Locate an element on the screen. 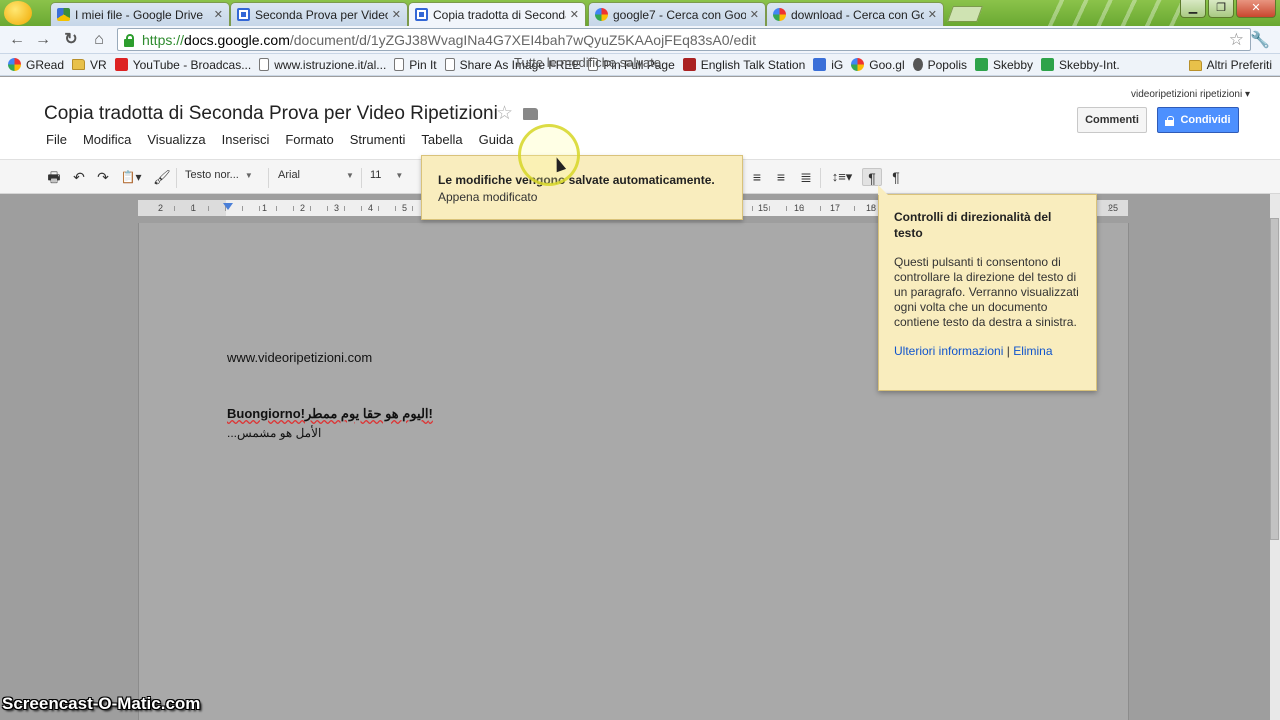 Image resolution: width=1280 pixels, height=720 pixels. bookmark-label: Pin It is located at coordinates (423, 64).